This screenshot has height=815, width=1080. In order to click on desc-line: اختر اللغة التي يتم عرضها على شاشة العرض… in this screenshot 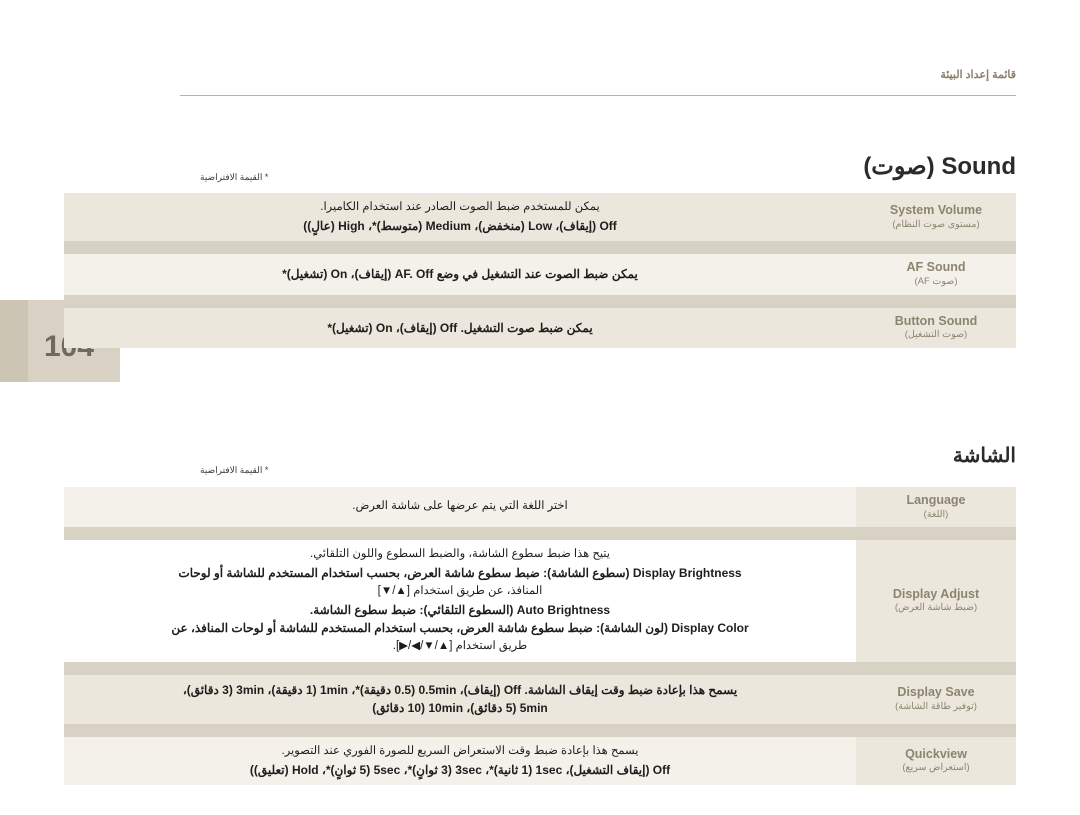, I will do `click(460, 506)`.